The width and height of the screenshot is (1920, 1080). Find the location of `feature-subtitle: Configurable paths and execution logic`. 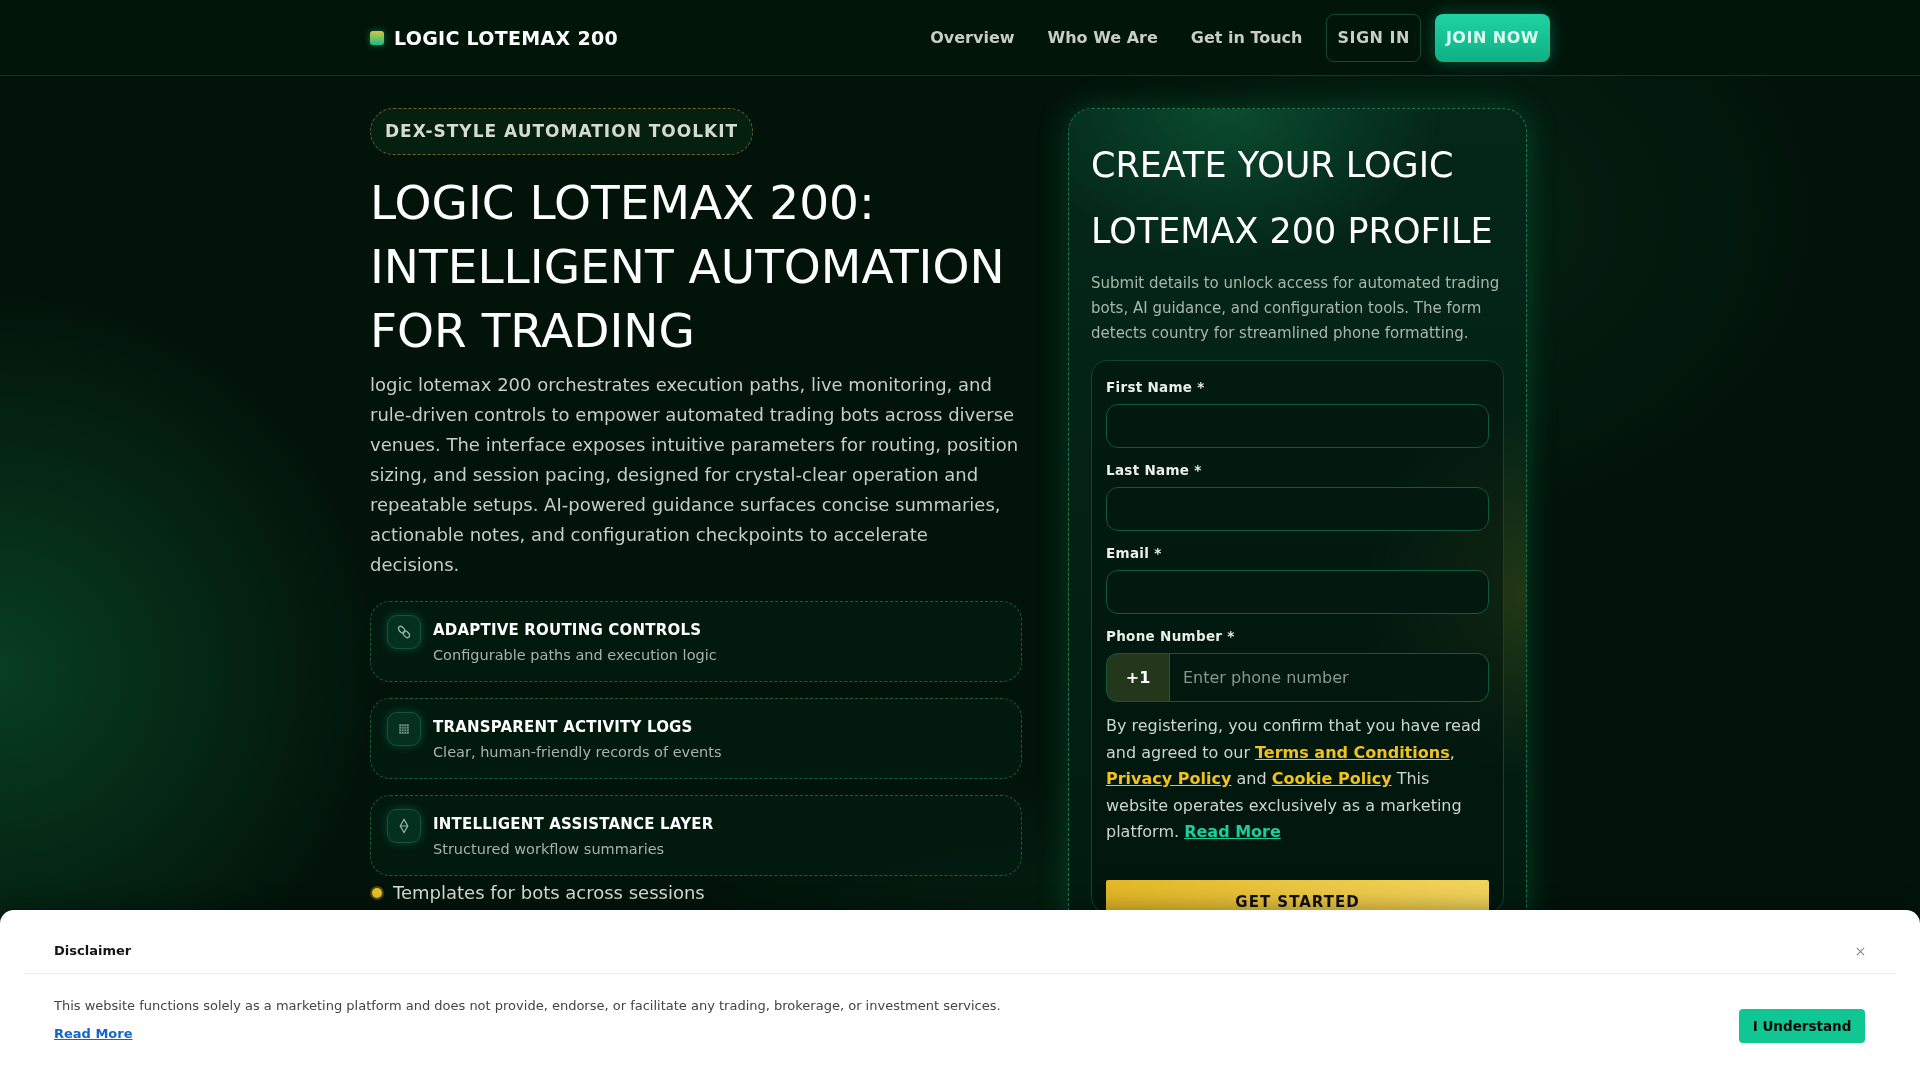

feature-subtitle: Configurable paths and execution logic is located at coordinates (575, 655).